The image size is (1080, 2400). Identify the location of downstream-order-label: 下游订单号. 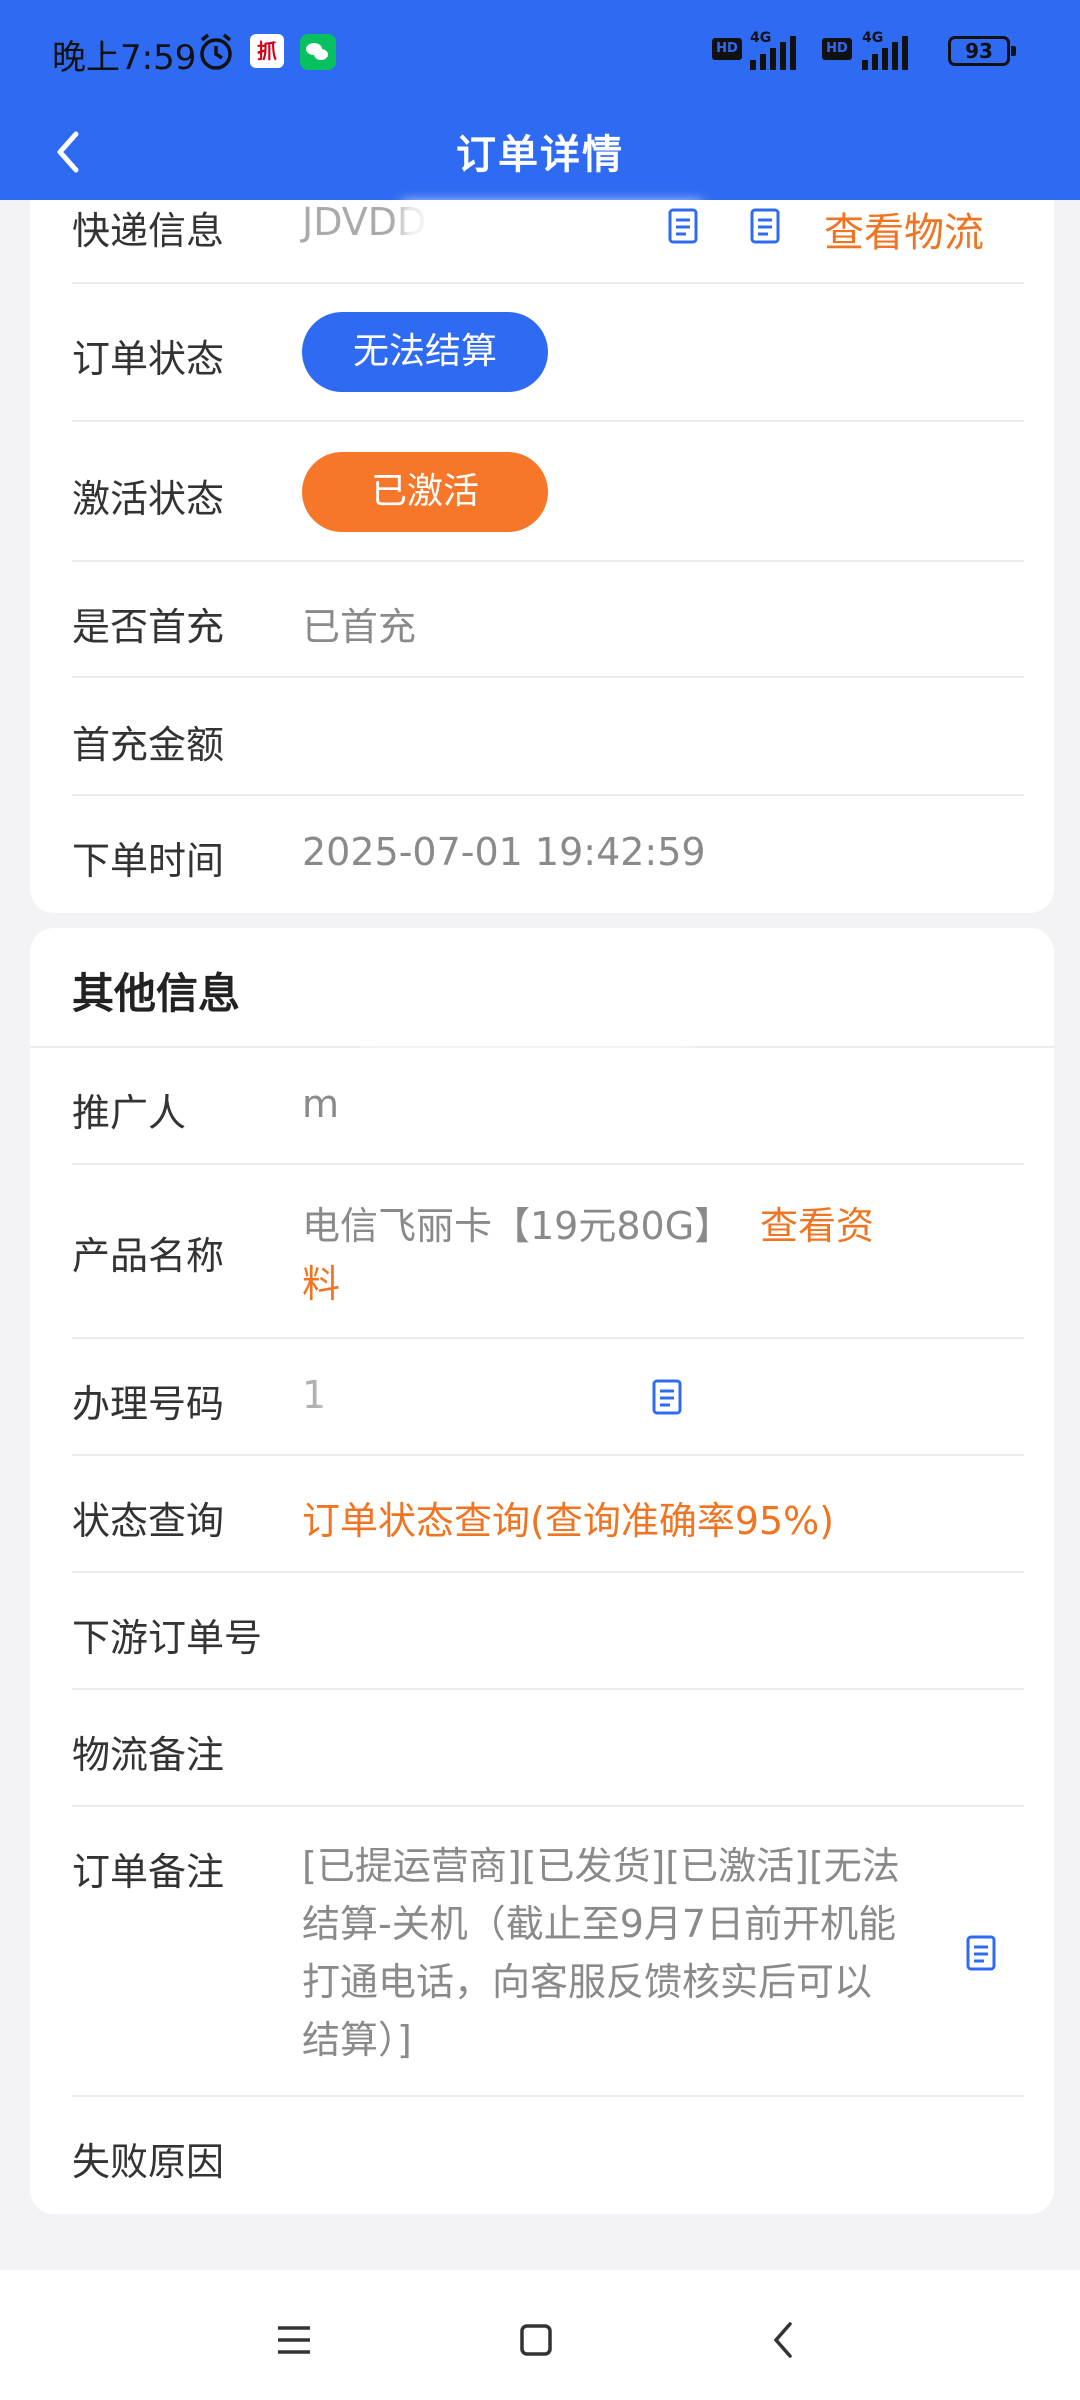
(167, 1638).